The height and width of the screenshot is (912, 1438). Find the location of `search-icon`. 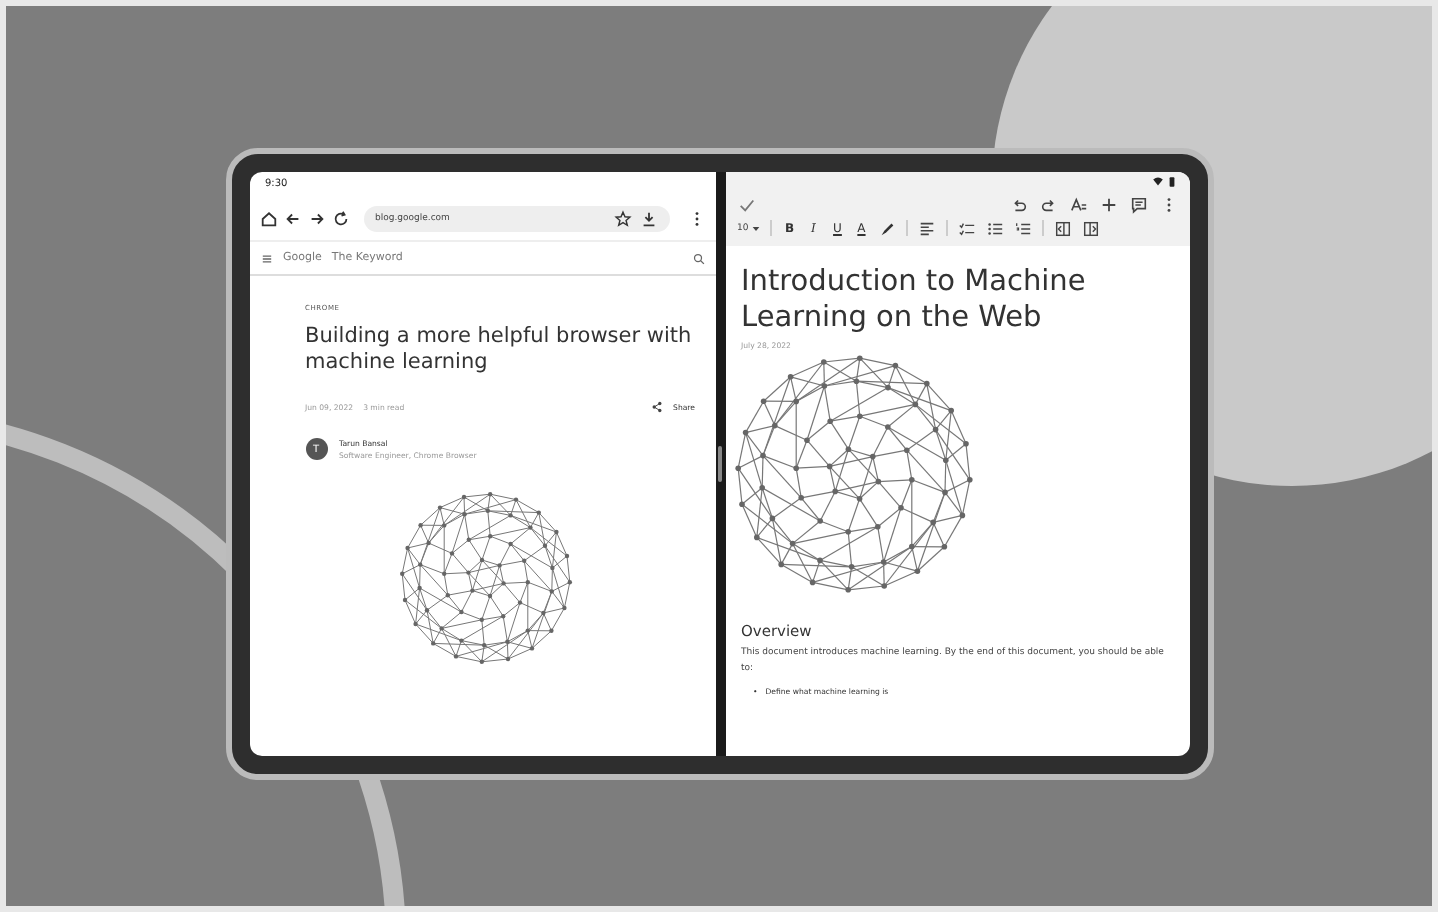

search-icon is located at coordinates (698, 258).